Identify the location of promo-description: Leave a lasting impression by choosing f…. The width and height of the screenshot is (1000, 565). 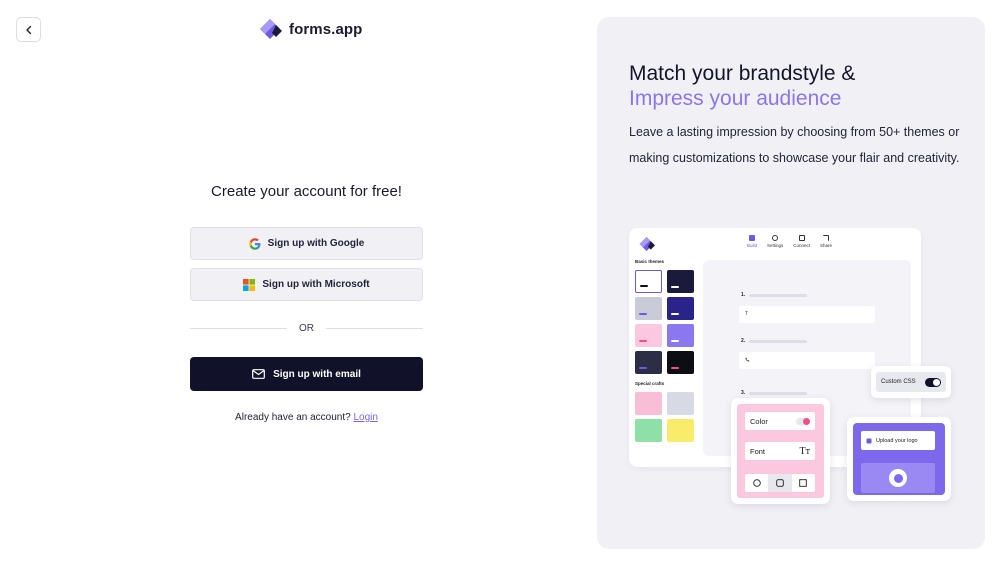
(794, 145).